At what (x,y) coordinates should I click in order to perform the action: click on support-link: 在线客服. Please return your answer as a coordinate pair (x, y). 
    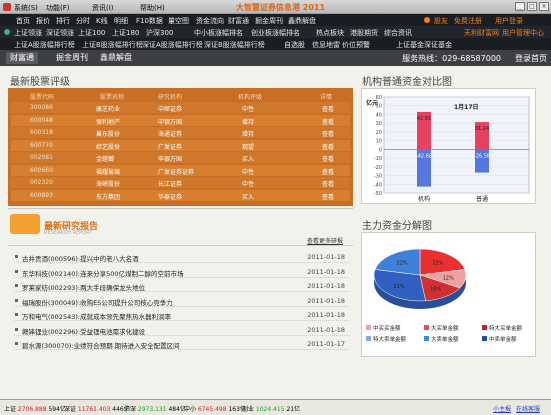
    Looking at the image, I should click on (528, 408).